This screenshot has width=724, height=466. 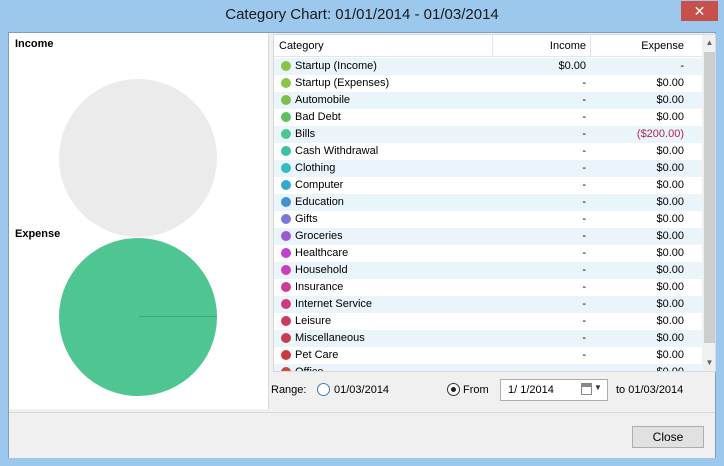 I want to click on table-row: Automobile - $0.00, so click(x=488, y=100).